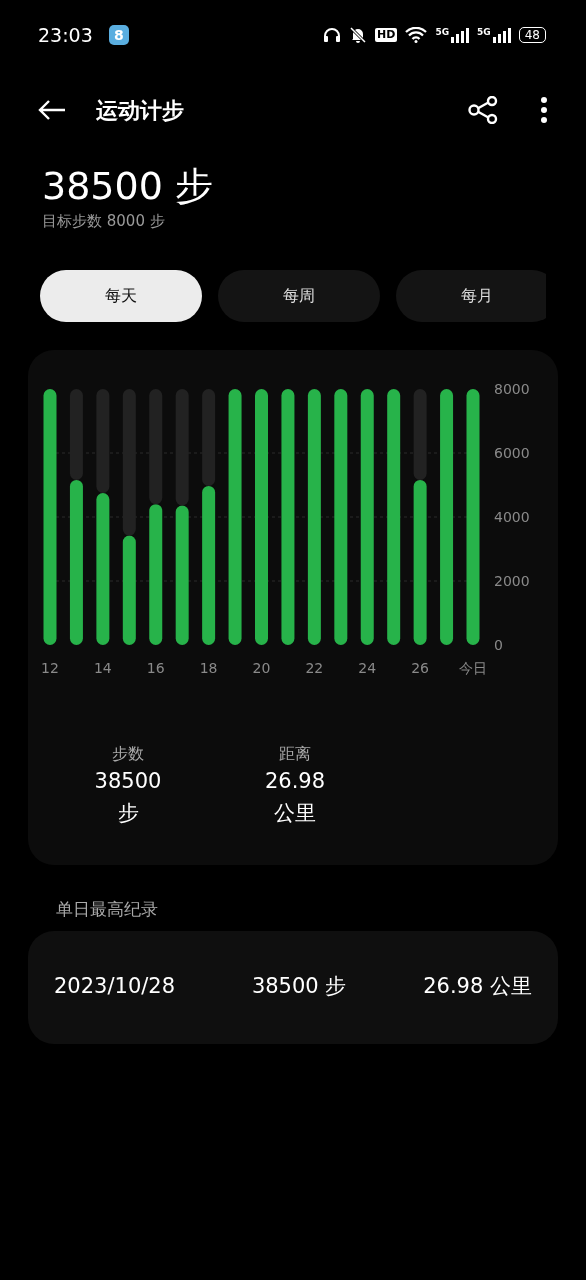 The height and width of the screenshot is (1280, 586). Describe the element at coordinates (532, 35) in the screenshot. I see `battery-icon: 48` at that location.